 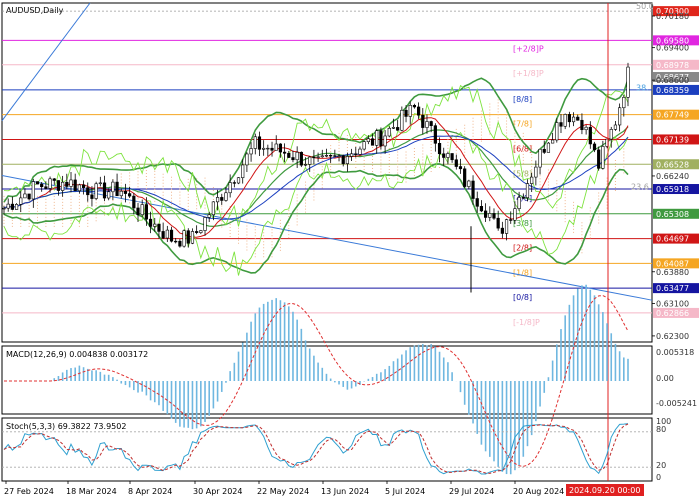 I want to click on price-label: 0.63880, so click(x=672, y=272).